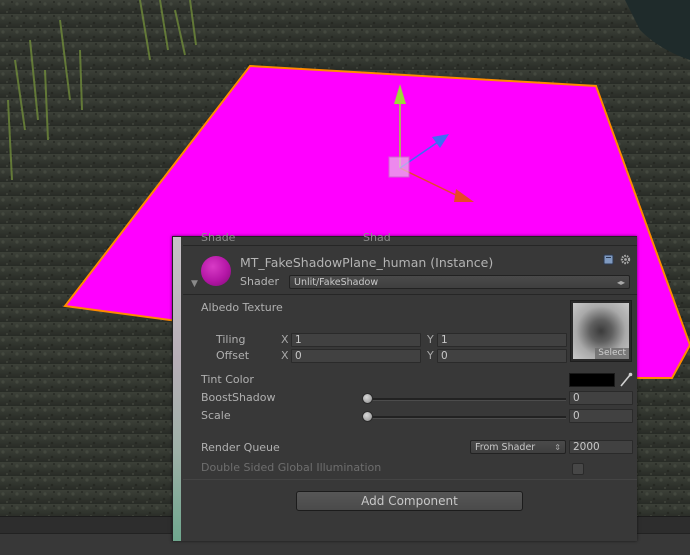 This screenshot has height=555, width=690. Describe the element at coordinates (502, 340) in the screenshot. I see `tiling-y-field: 1` at that location.